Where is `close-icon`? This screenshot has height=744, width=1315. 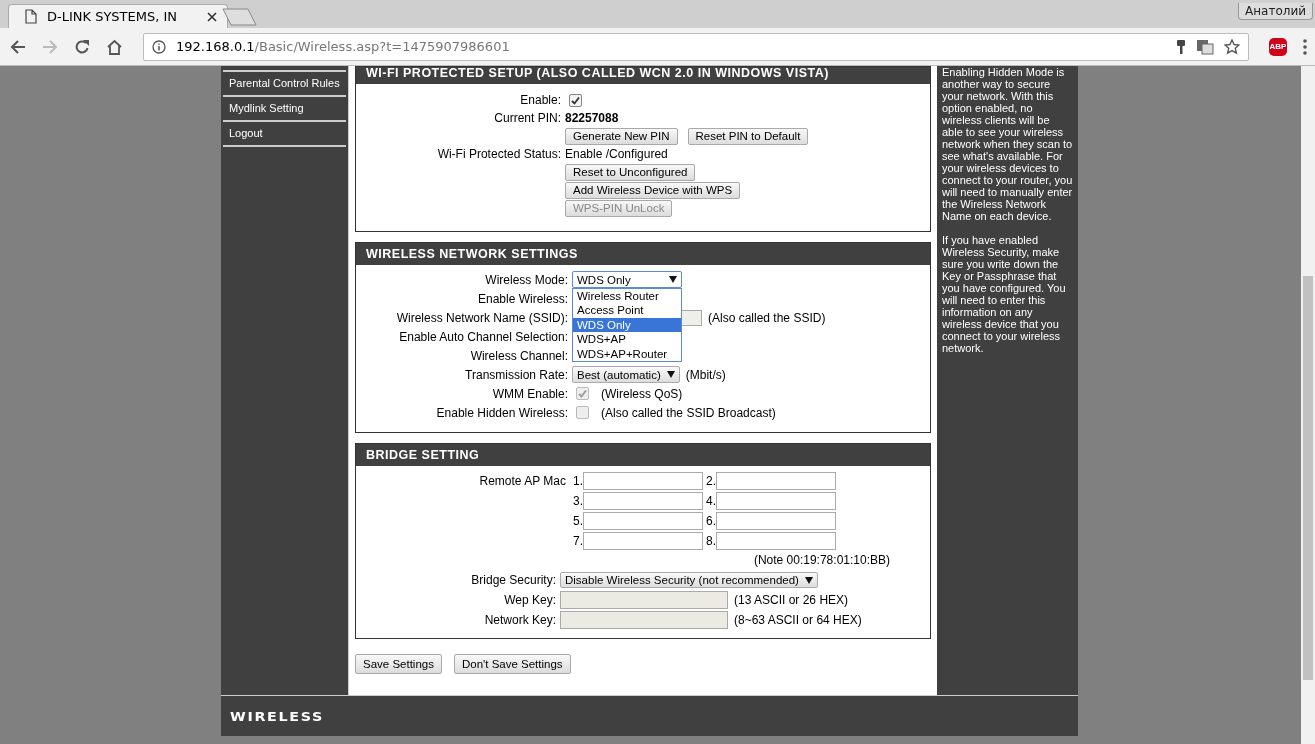 close-icon is located at coordinates (212, 16).